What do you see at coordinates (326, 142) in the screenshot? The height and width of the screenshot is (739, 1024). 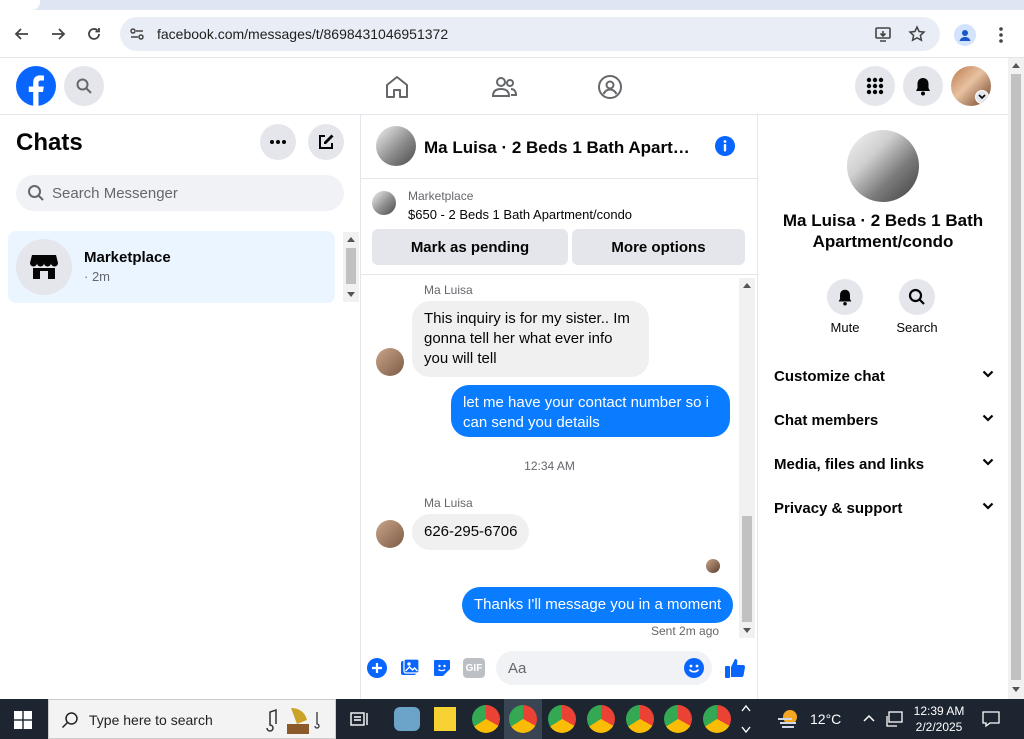 I see `new-message-icon` at bounding box center [326, 142].